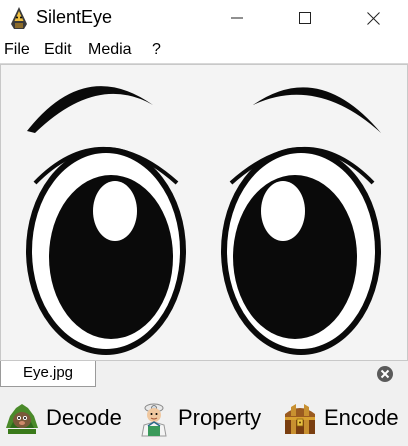 The image size is (408, 446). I want to click on property-label: Property, so click(220, 417).